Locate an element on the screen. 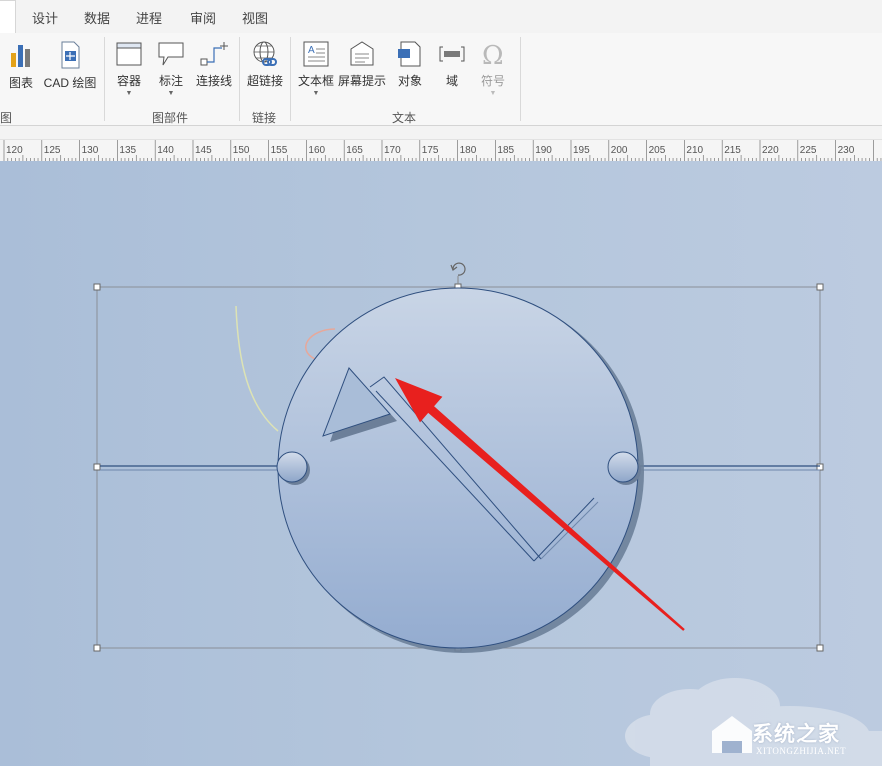 This screenshot has width=882, height=766. symbol-button: Ω 符号 ▼ is located at coordinates (493, 68).